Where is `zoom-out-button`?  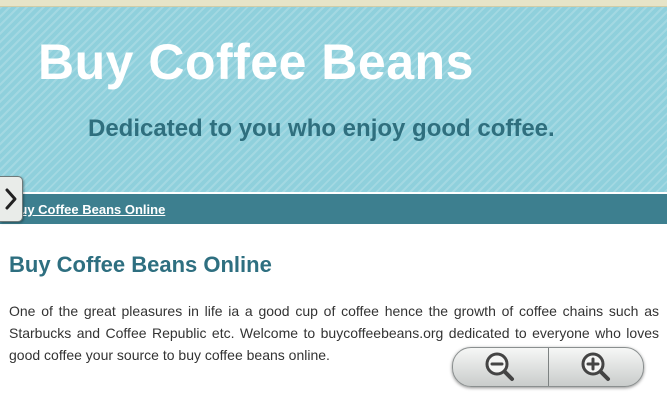
zoom-out-button is located at coordinates (500, 367).